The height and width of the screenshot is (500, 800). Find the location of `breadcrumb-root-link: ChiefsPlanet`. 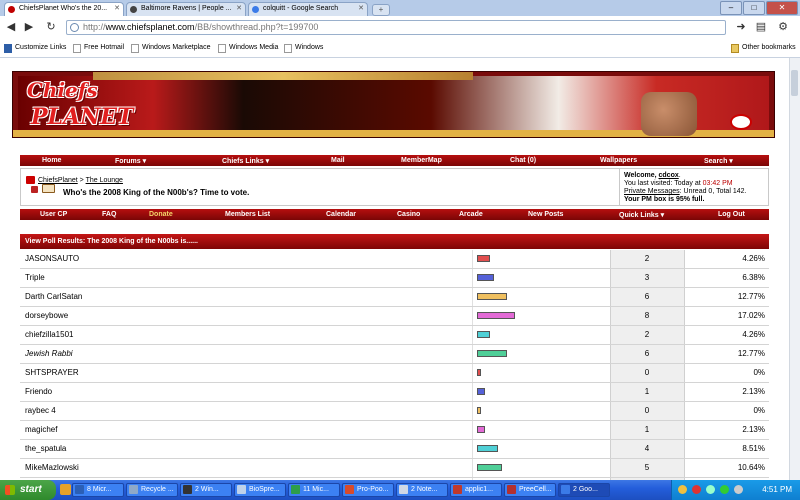

breadcrumb-root-link: ChiefsPlanet is located at coordinates (58, 180).